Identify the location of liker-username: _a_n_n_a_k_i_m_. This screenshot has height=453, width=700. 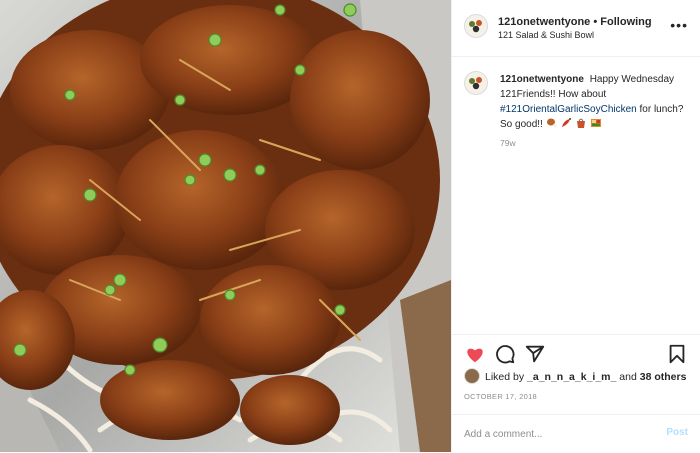
(571, 377).